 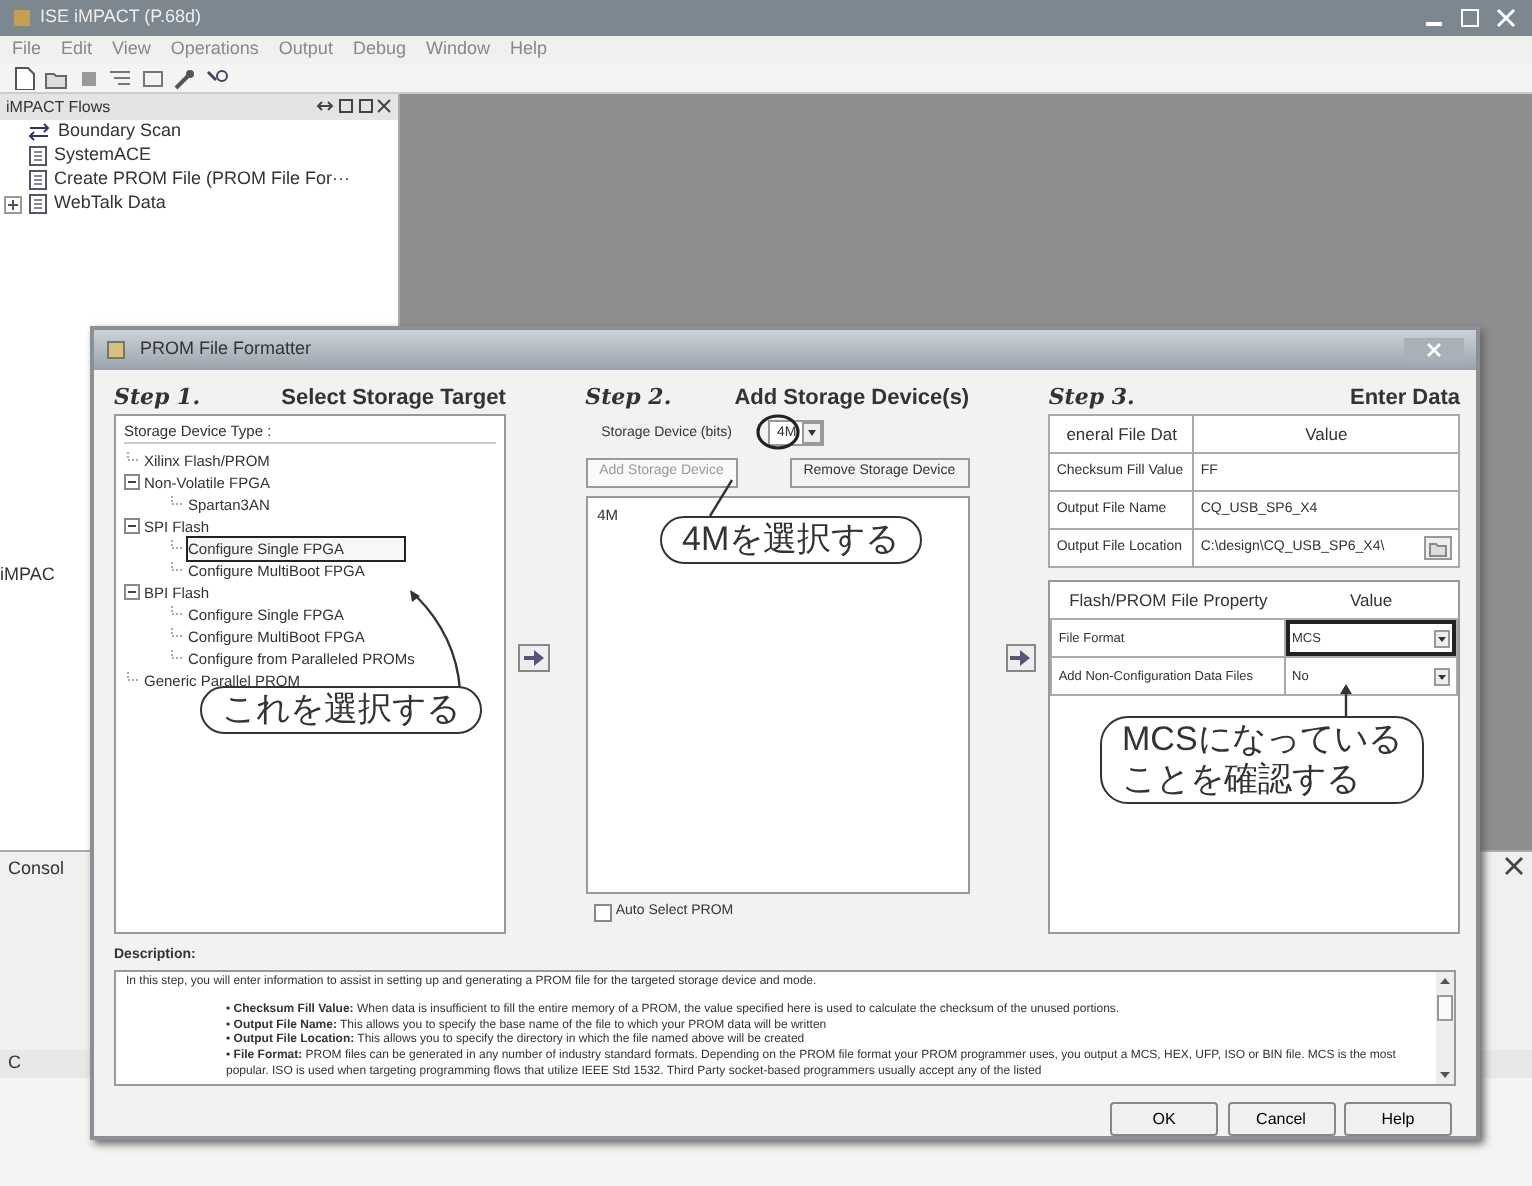 I want to click on flow-item: WebTalk Data, so click(x=199, y=204).